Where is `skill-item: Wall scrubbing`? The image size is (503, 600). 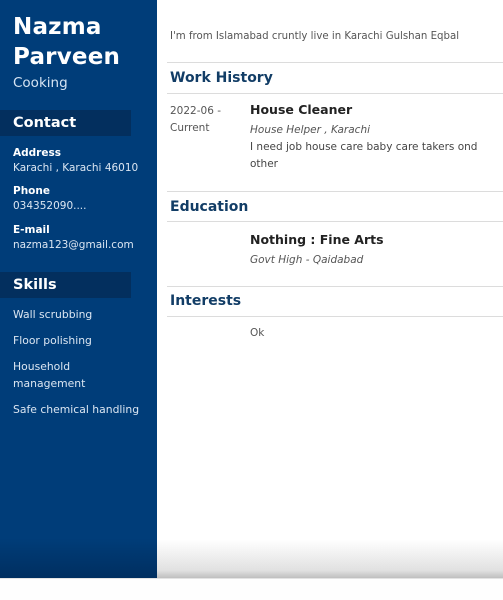 skill-item: Wall scrubbing is located at coordinates (53, 314).